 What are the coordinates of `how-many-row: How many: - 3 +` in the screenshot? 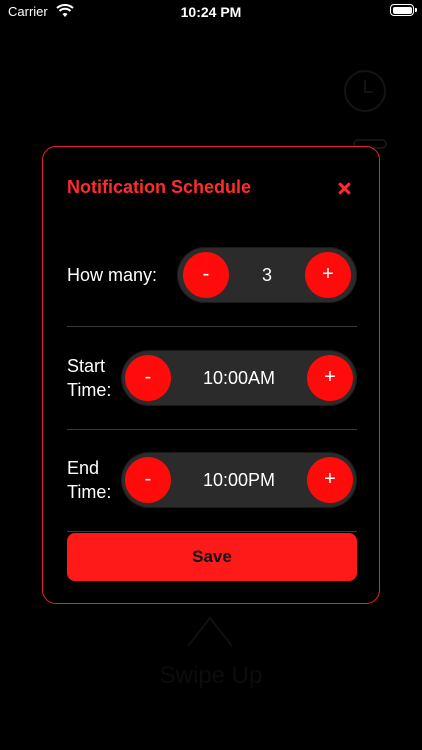 It's located at (212, 275).